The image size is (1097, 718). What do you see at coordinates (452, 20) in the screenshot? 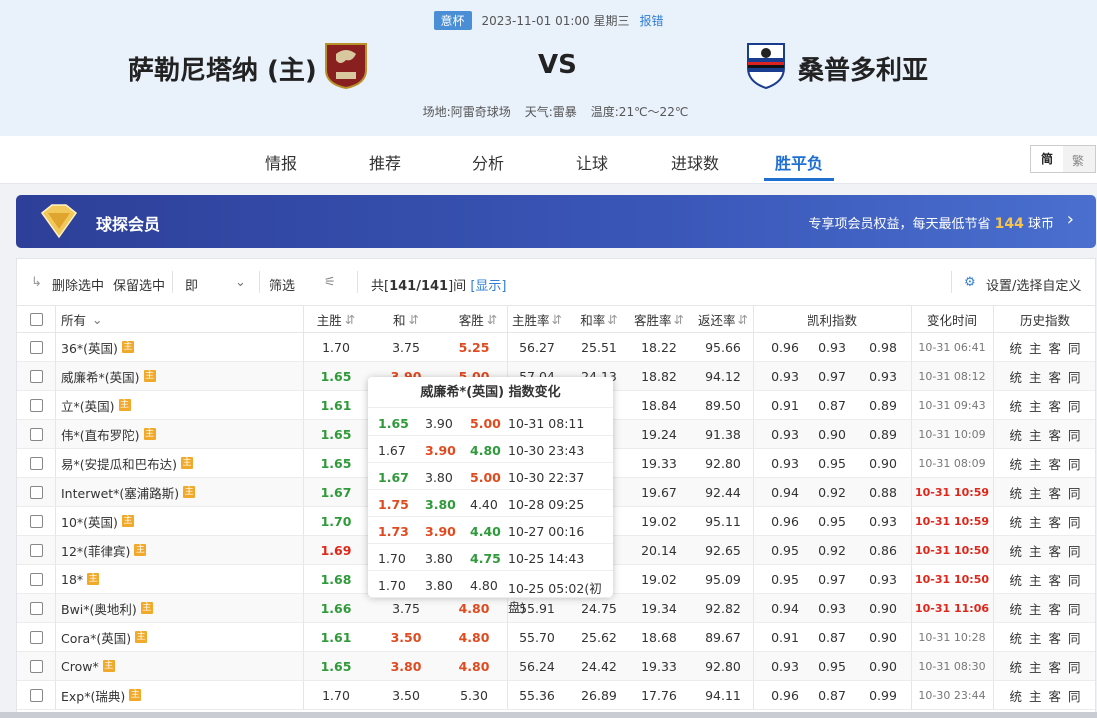
I see `league-badge: 意杯` at bounding box center [452, 20].